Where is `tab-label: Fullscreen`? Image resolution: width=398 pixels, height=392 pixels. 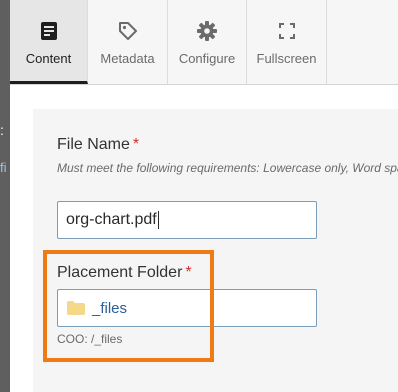 tab-label: Fullscreen is located at coordinates (286, 58).